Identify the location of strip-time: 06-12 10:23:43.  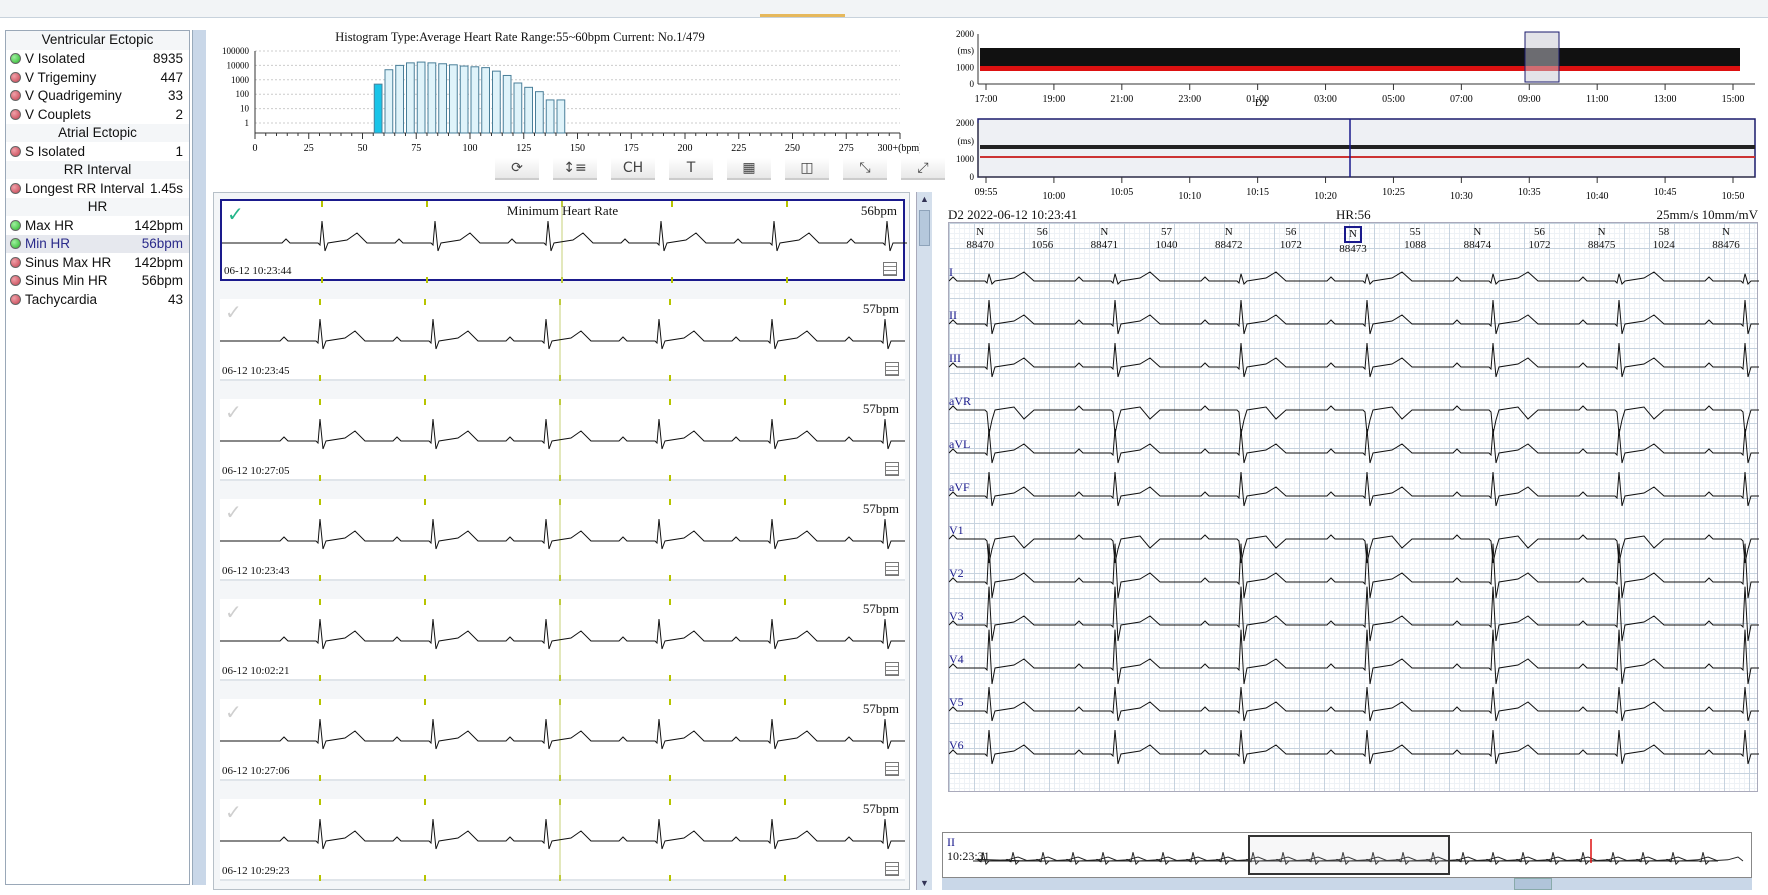
(256, 571).